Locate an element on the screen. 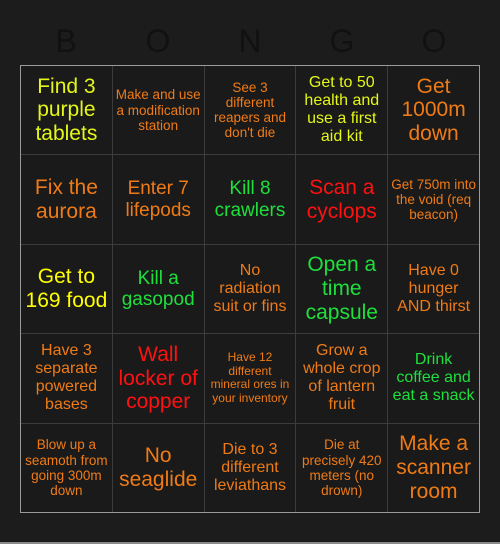 The image size is (500, 544). bingo-cell-label: Get 750m into the void (req beacon) is located at coordinates (433, 199).